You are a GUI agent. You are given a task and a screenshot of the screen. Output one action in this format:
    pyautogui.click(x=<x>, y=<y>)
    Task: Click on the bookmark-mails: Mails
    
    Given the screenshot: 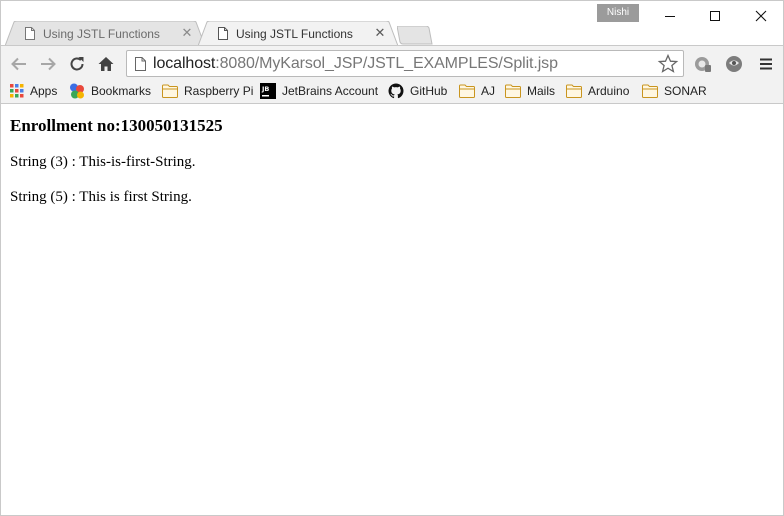 What is the action you would take?
    pyautogui.click(x=530, y=91)
    